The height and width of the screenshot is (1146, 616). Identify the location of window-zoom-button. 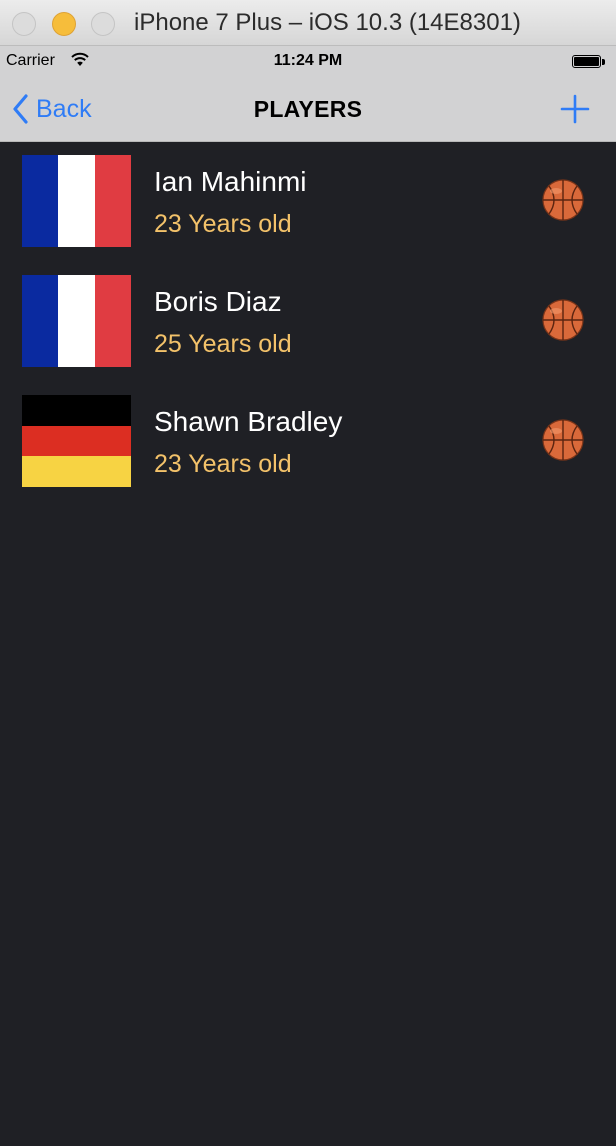
(103, 24).